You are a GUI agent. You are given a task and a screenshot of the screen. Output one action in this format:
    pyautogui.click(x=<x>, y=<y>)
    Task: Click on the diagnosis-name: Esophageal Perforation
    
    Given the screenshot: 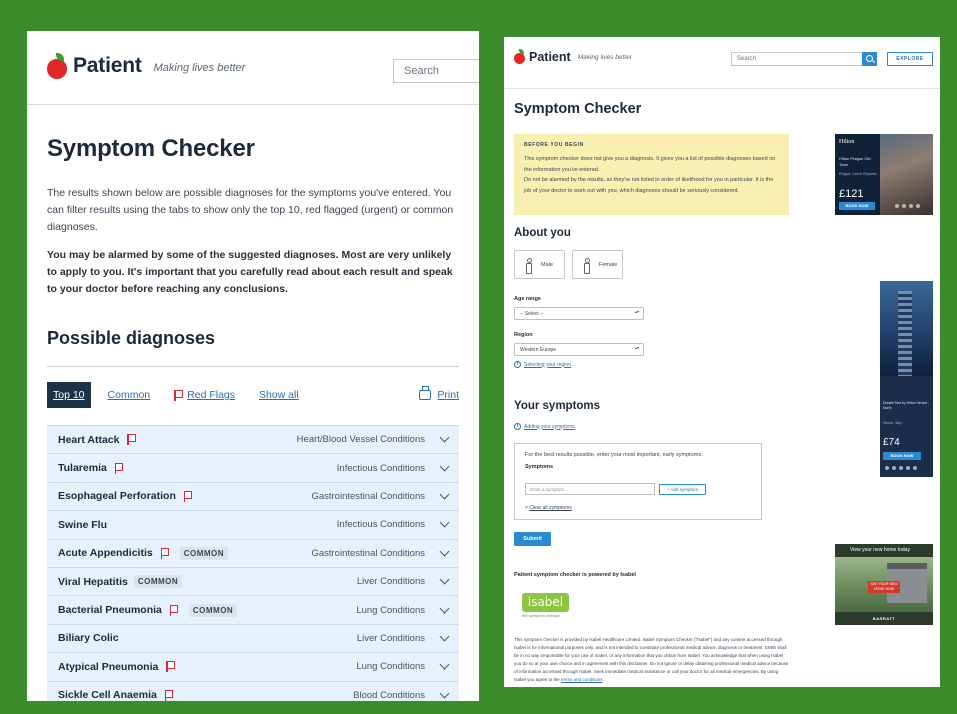 What is the action you would take?
    pyautogui.click(x=117, y=496)
    